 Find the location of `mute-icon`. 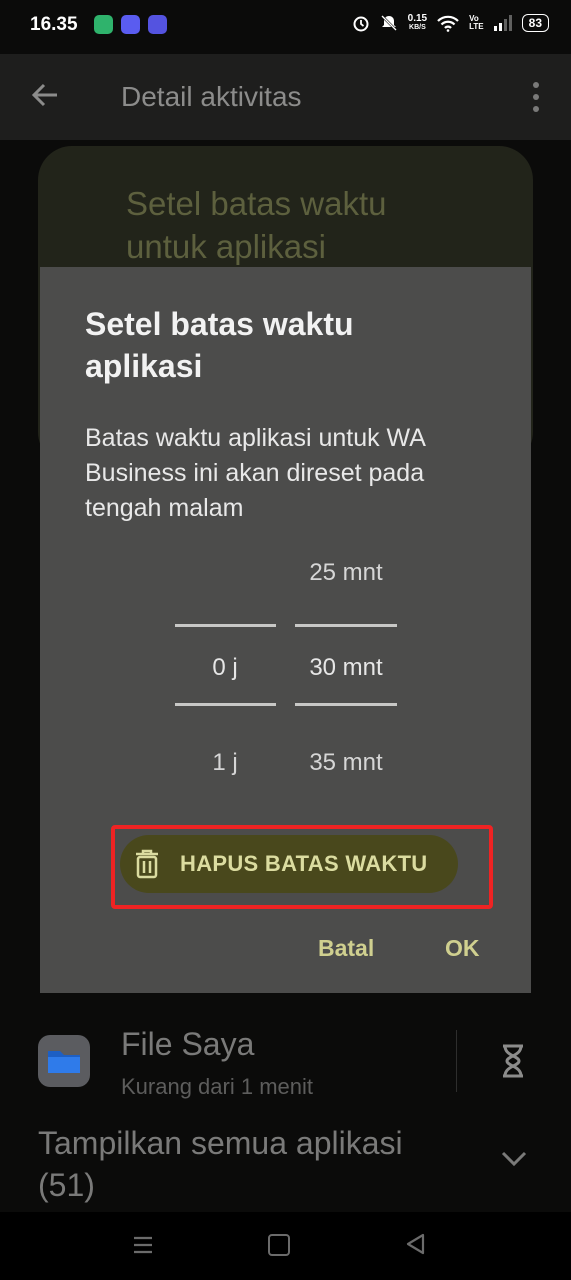

mute-icon is located at coordinates (388, 23).